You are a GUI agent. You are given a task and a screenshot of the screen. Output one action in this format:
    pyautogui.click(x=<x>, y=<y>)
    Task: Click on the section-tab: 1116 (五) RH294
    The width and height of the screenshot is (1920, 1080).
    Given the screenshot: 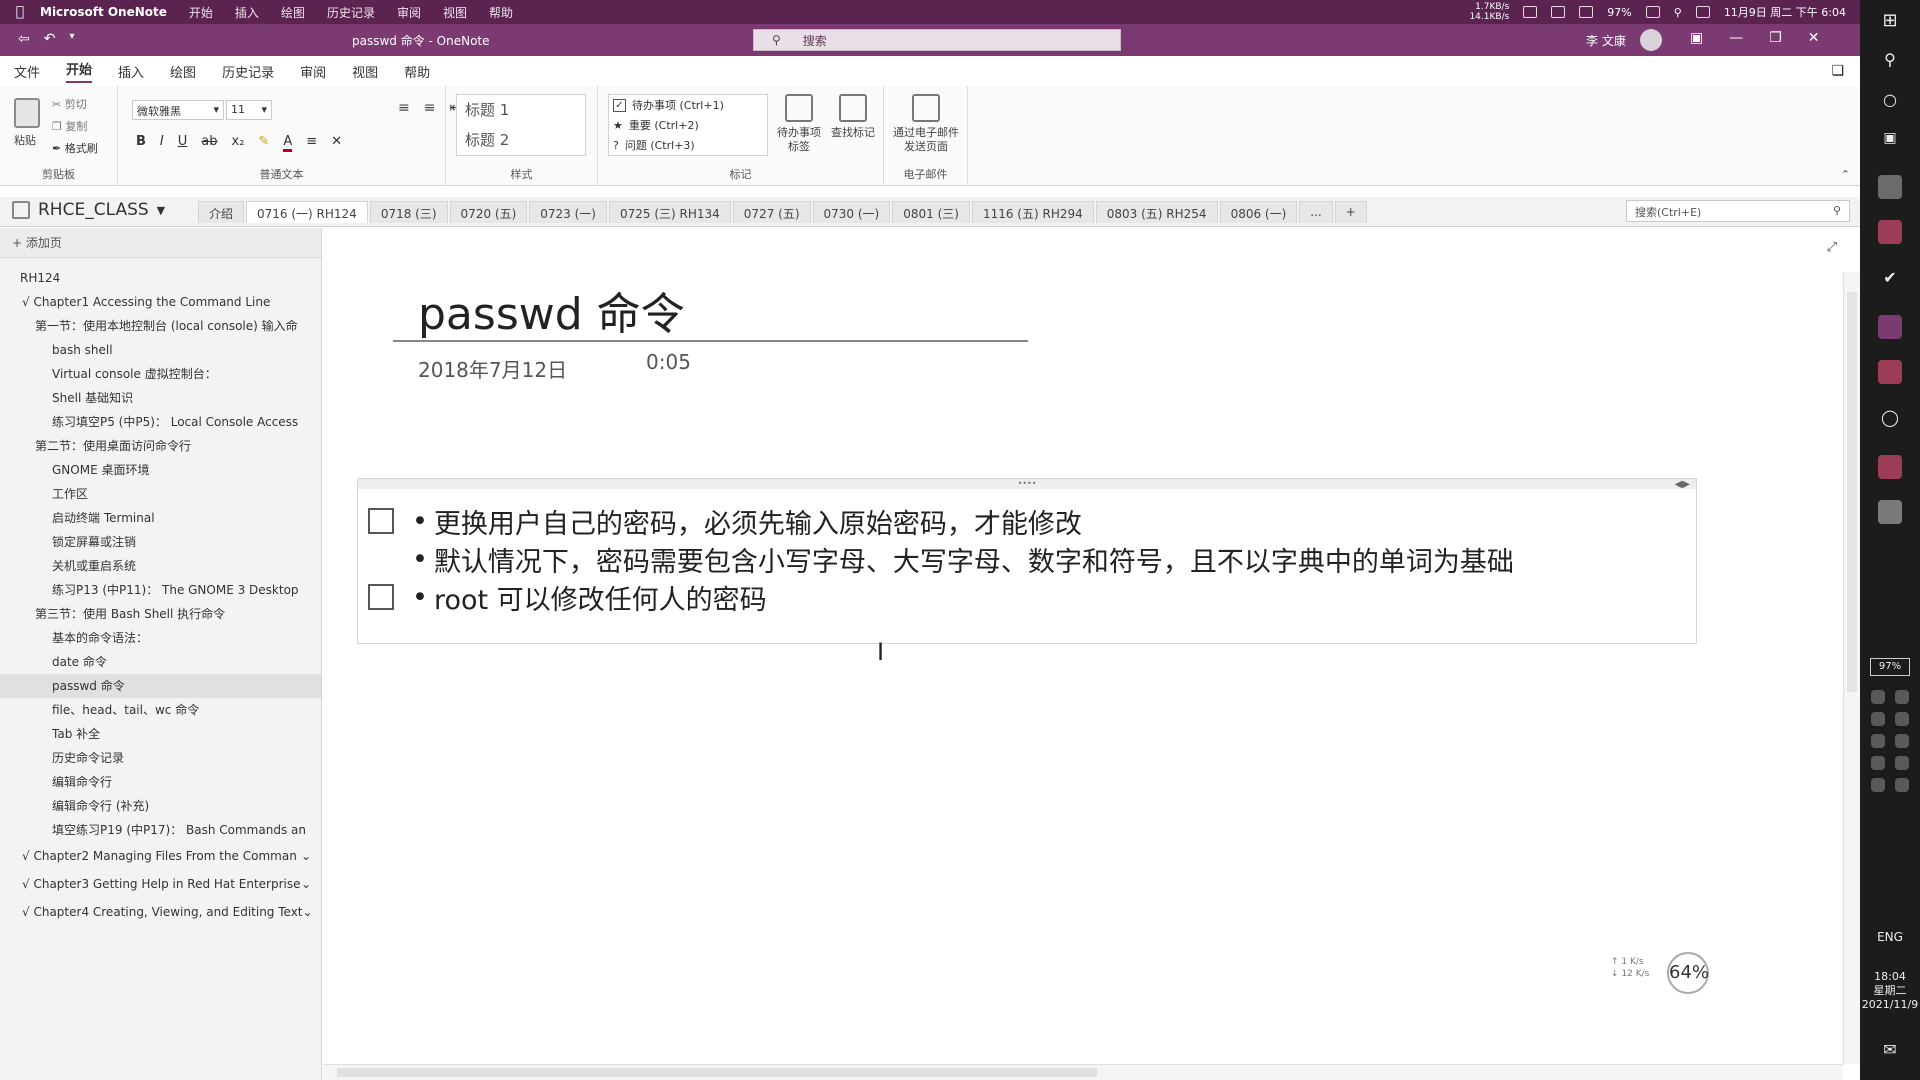 What is the action you would take?
    pyautogui.click(x=1032, y=212)
    